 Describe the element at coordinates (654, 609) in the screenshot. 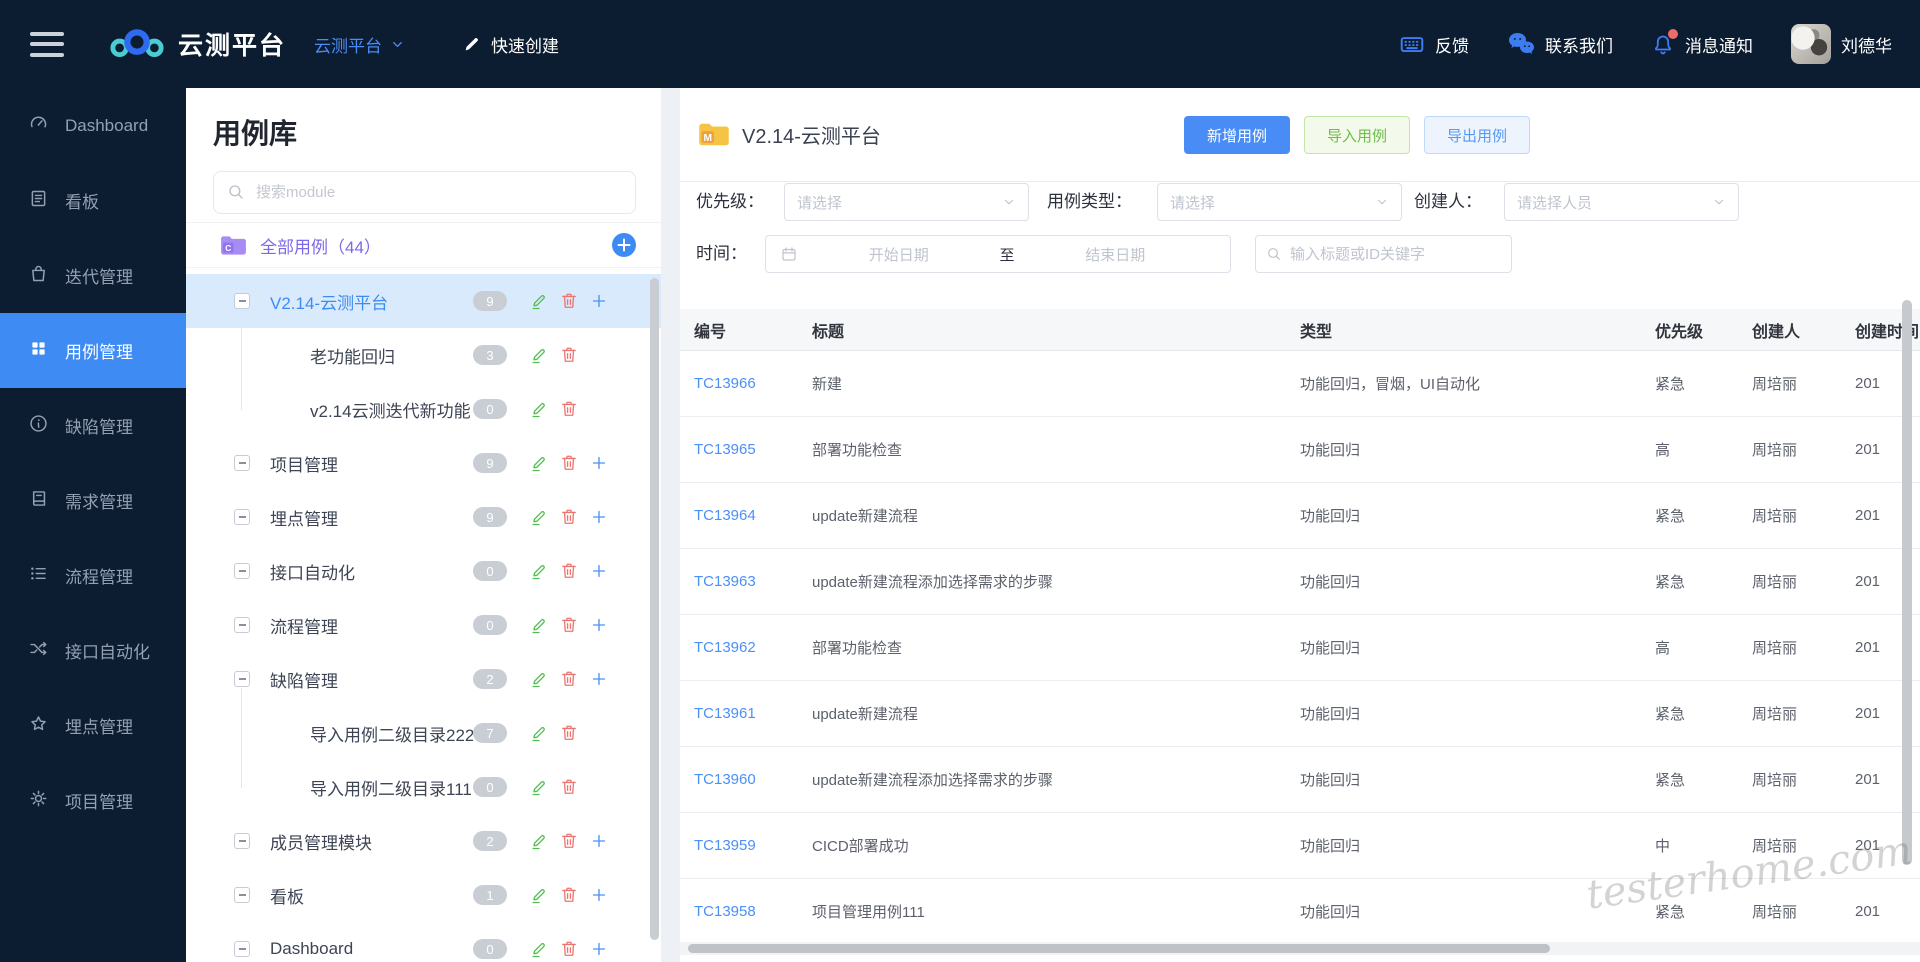

I see `tree-scrollbar` at that location.